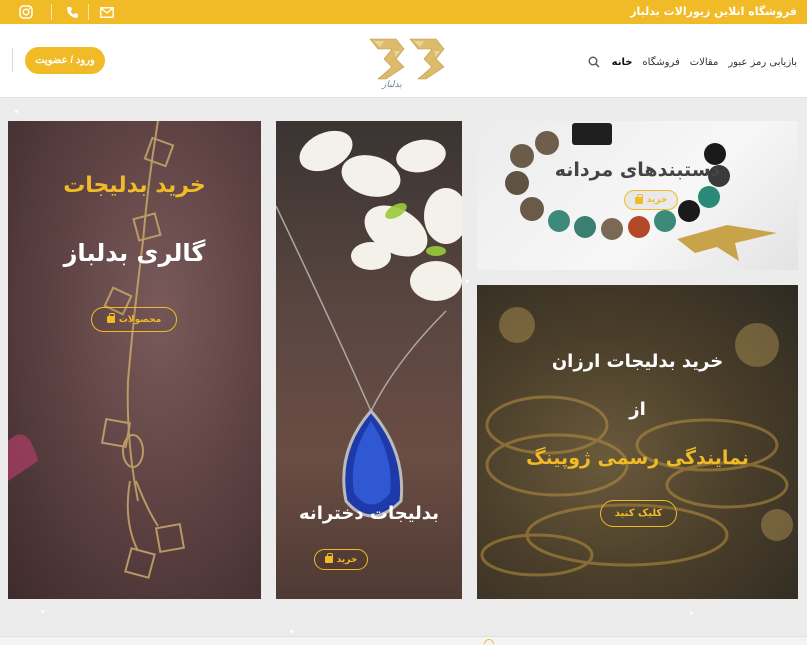 Image resolution: width=807 pixels, height=645 pixels. I want to click on nav-password-recovery: بازیابی رمز عبور, so click(762, 62).